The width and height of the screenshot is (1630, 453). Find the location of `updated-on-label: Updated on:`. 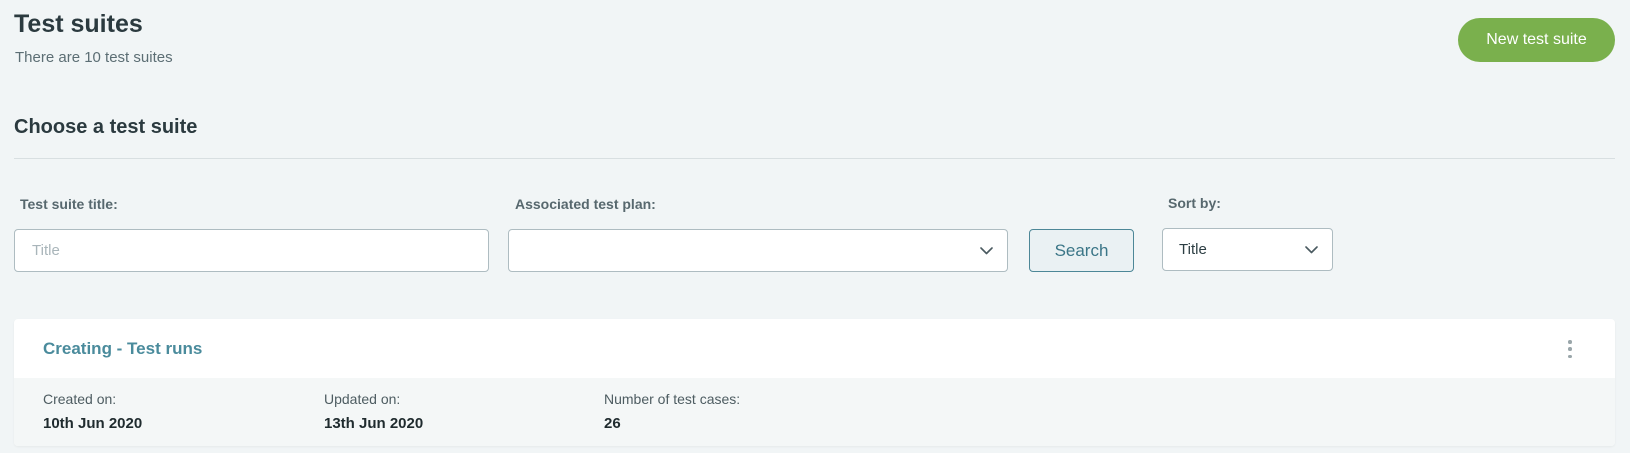

updated-on-label: Updated on: is located at coordinates (362, 399).